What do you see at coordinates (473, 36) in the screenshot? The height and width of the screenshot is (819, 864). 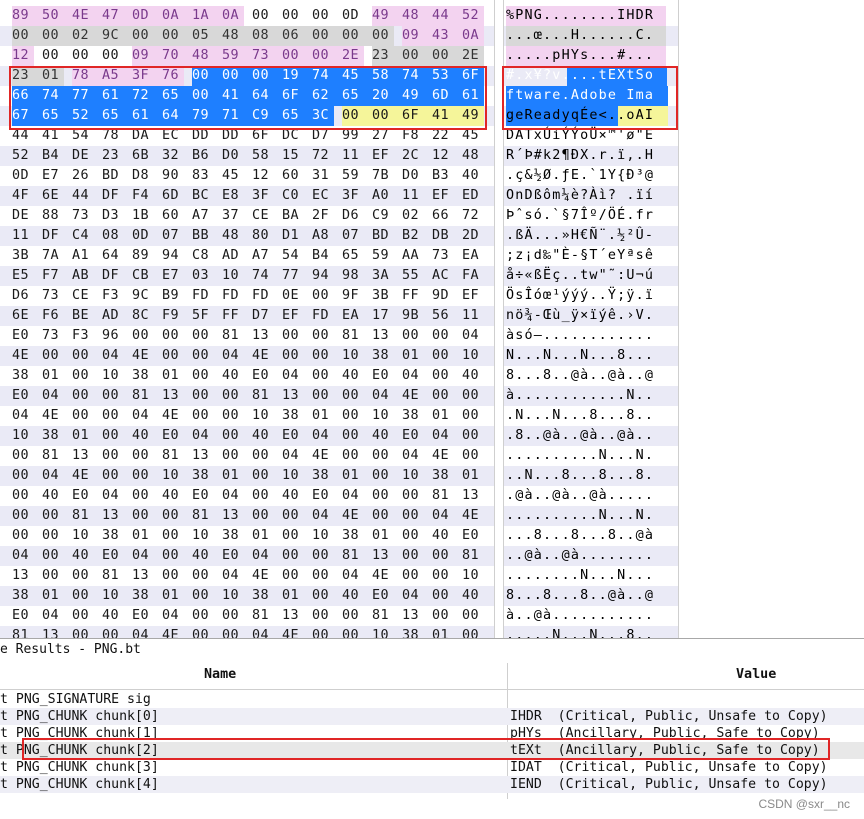 I see `hex-byte: 0A` at bounding box center [473, 36].